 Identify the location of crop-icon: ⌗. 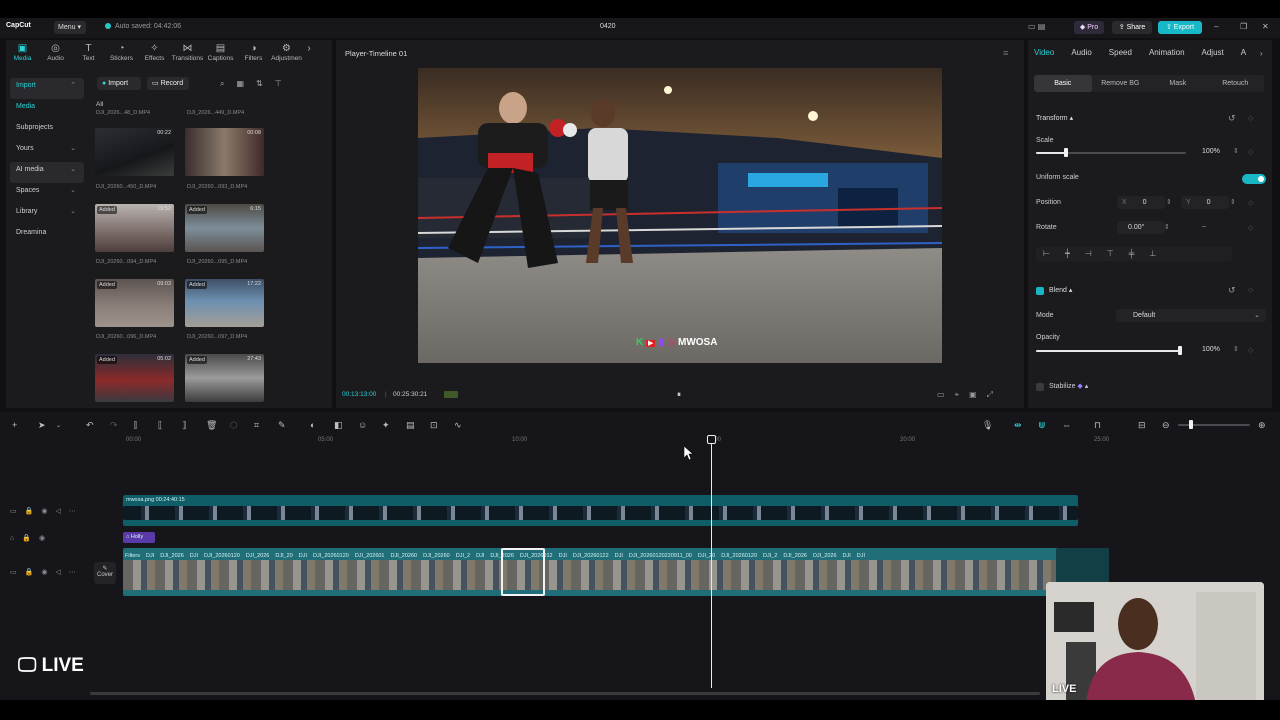
(256, 425).